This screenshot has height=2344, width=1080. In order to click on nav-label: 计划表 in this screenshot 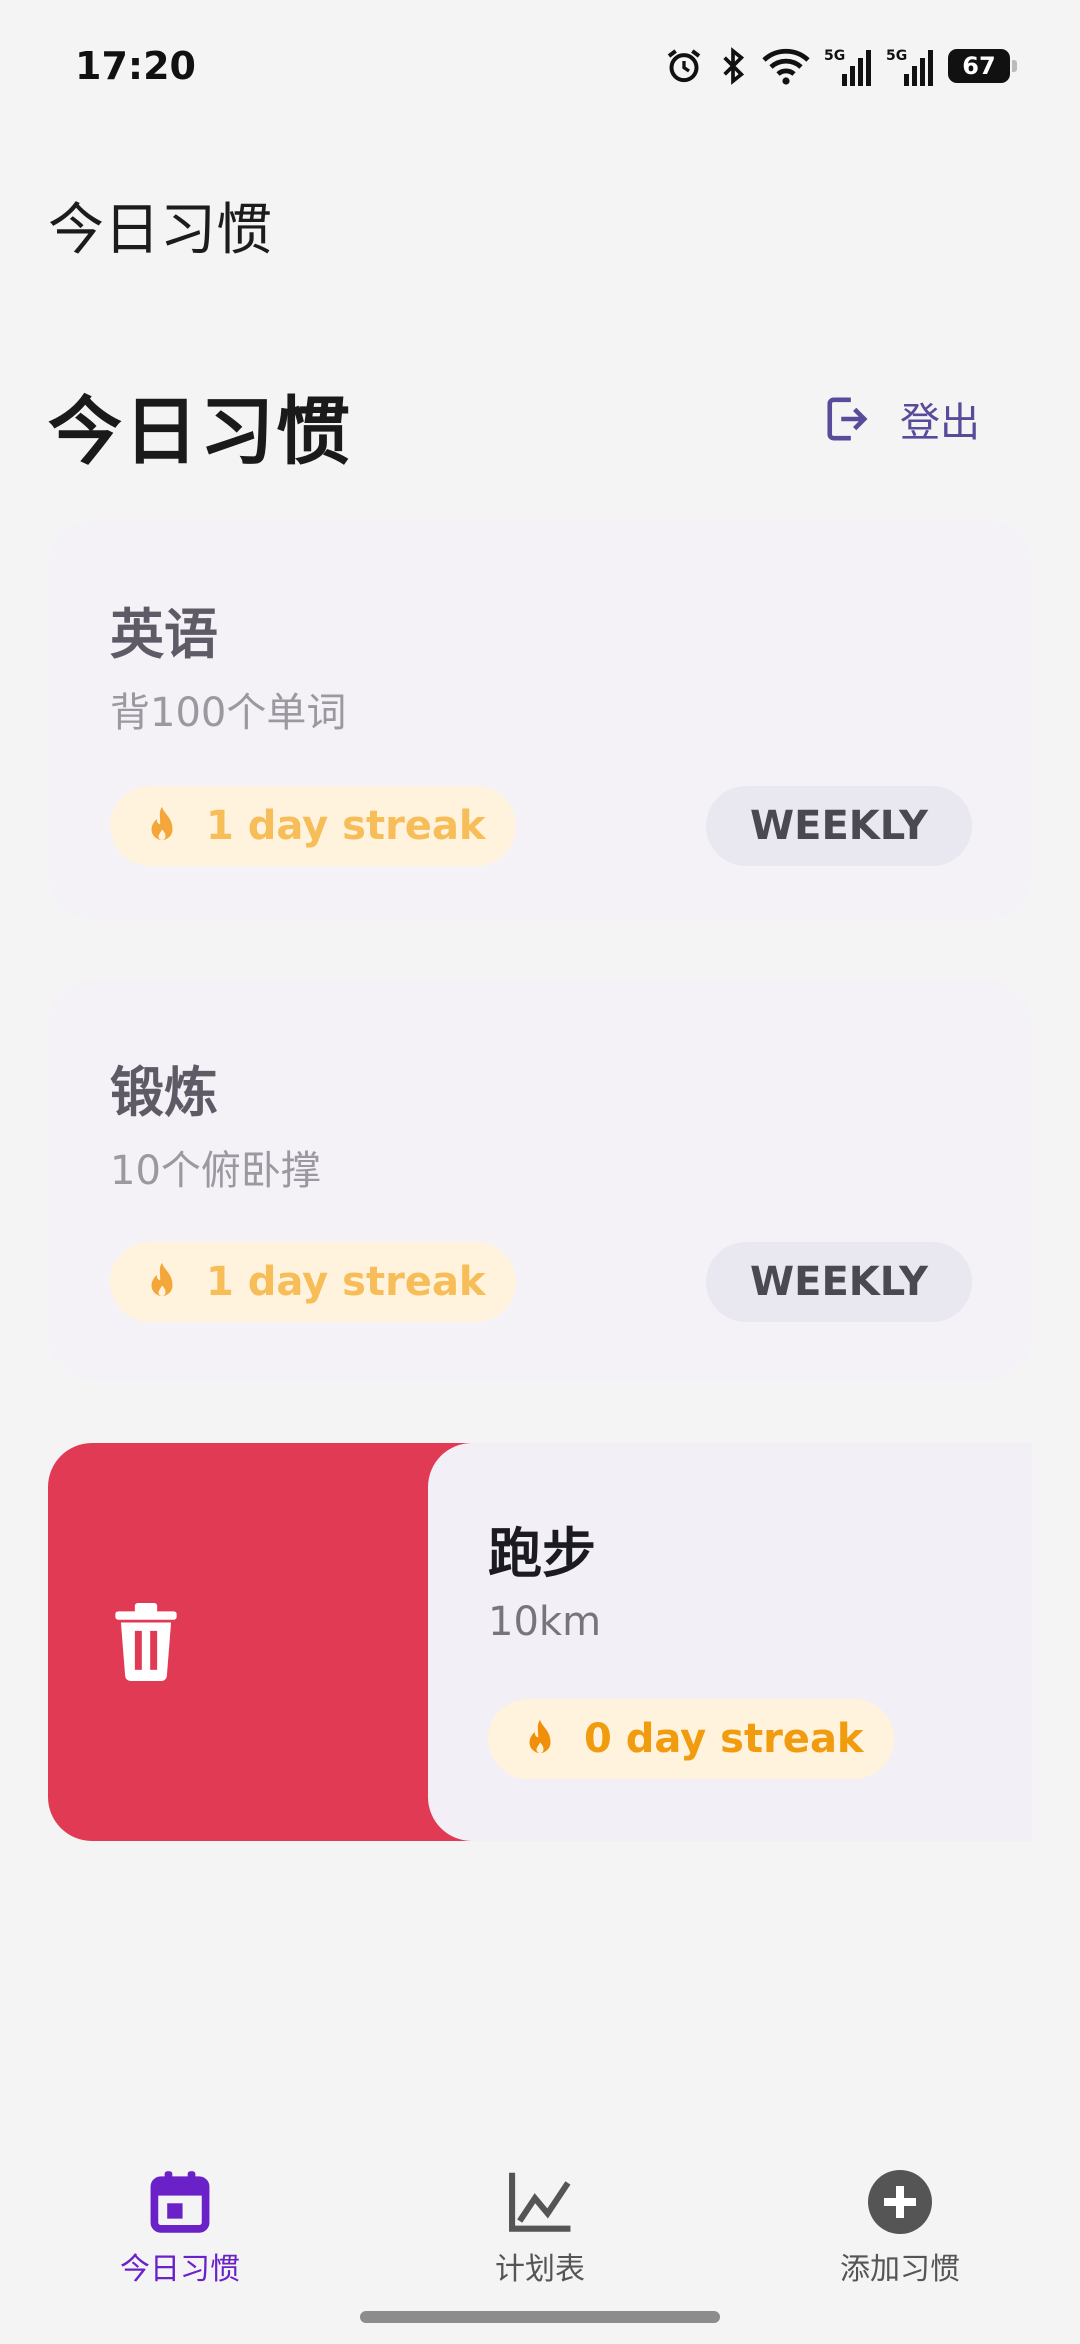, I will do `click(540, 2269)`.